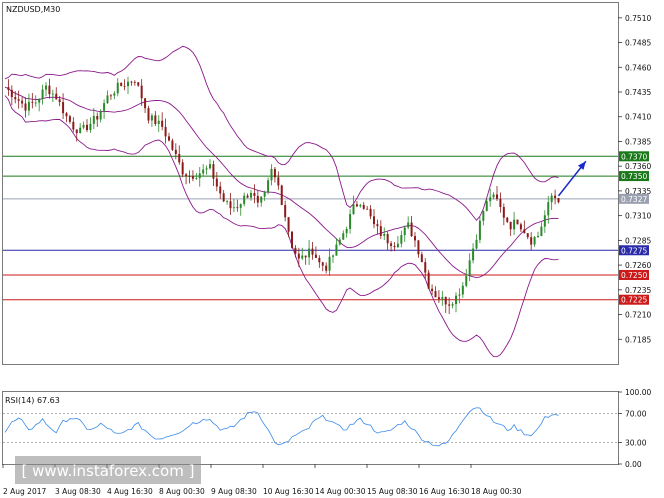 Image resolution: width=664 pixels, height=498 pixels. Describe the element at coordinates (340, 491) in the screenshot. I see `time-tick-label: 14 Aug 00:30` at that location.